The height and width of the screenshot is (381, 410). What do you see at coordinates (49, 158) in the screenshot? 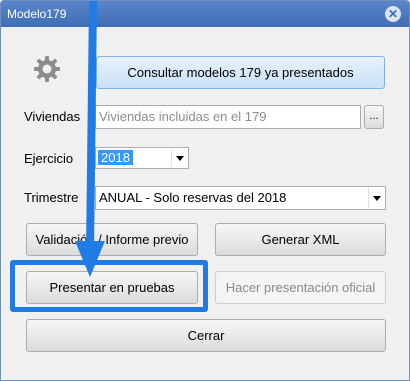
I see `ejercicio-label: Ejercicio` at bounding box center [49, 158].